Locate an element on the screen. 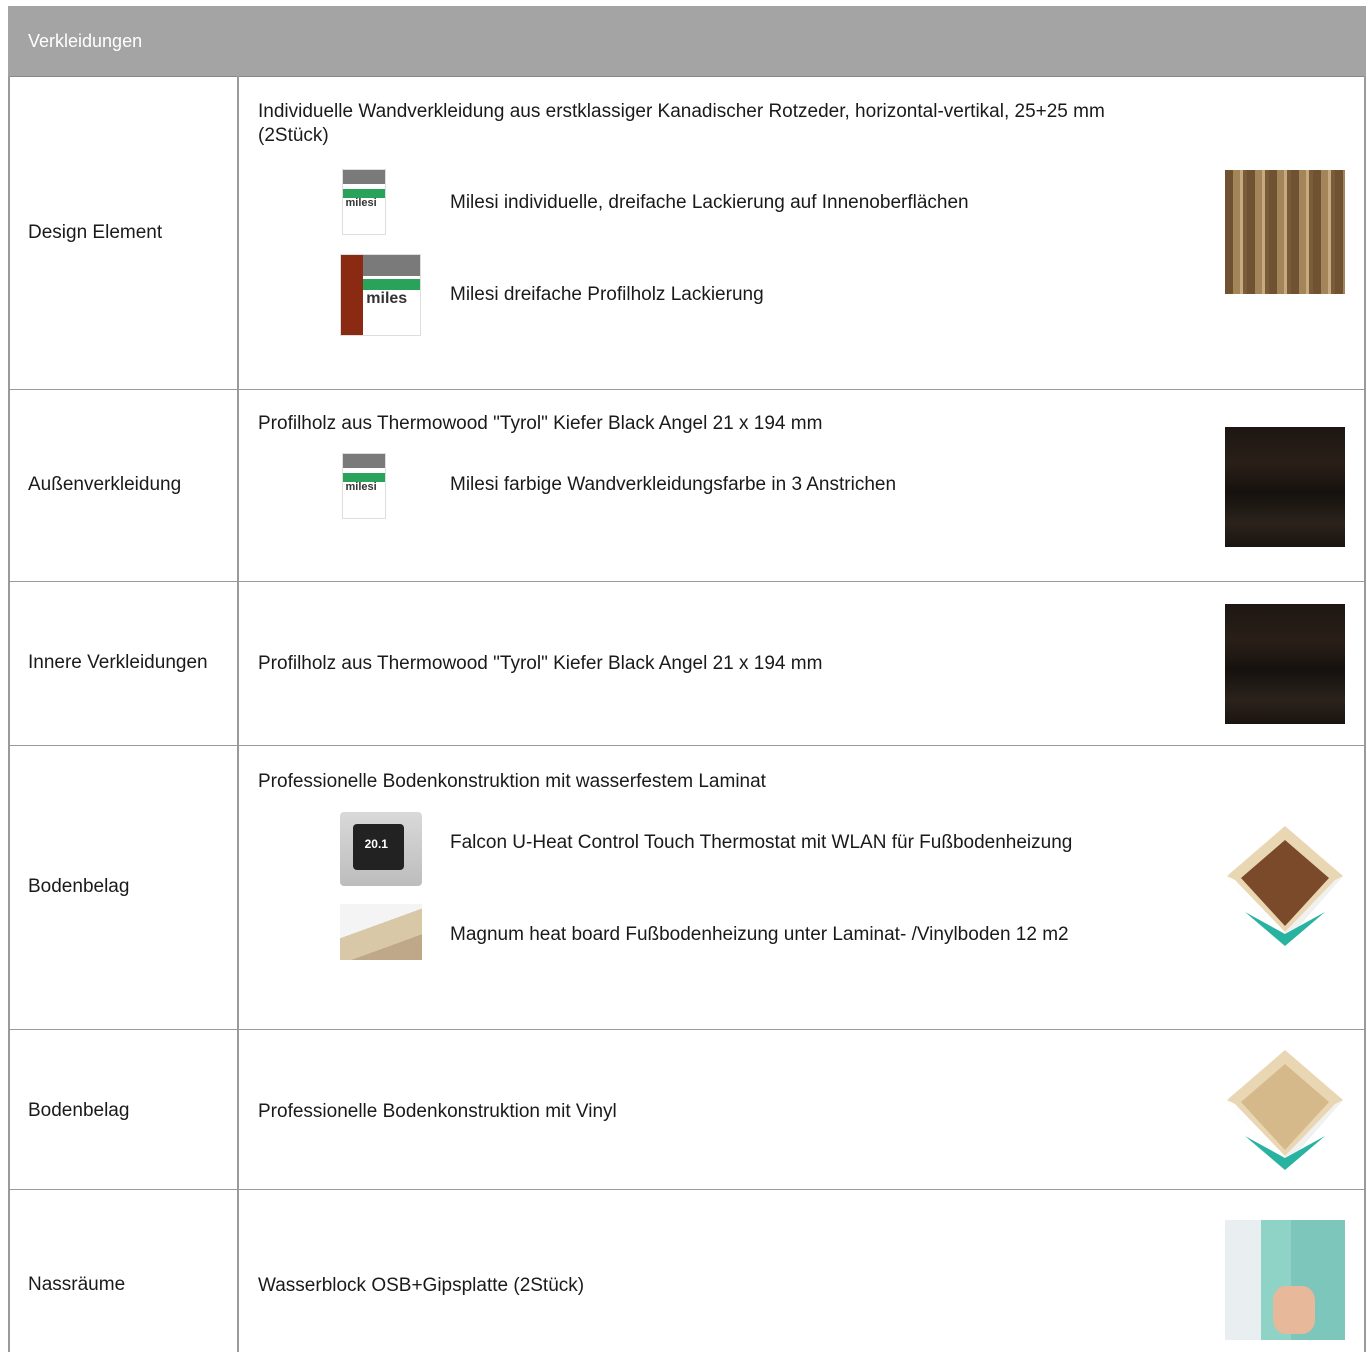 Image resolution: width=1371 pixels, height=1352 pixels. row-description-line: (2Stück) is located at coordinates (293, 135).